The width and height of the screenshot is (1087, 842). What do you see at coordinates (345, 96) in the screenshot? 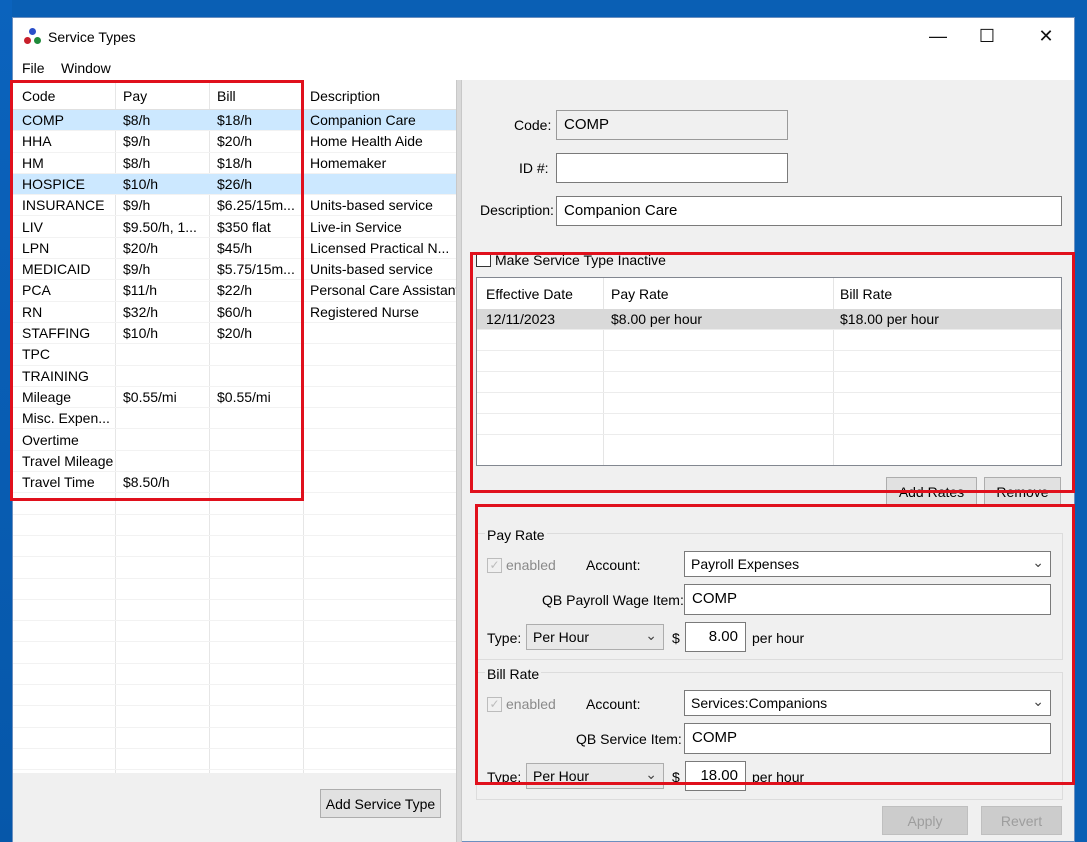
I see `header-description: Description` at bounding box center [345, 96].